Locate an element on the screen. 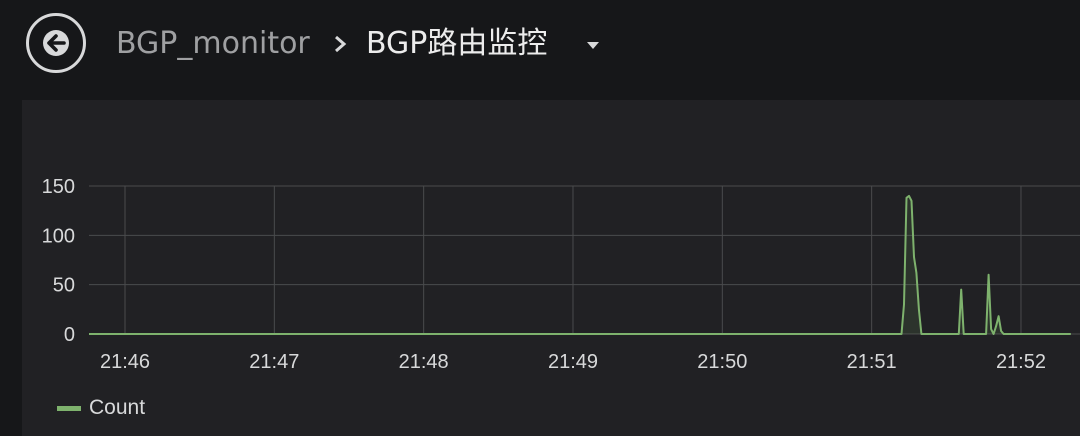 This screenshot has height=436, width=1080. legend-swatch is located at coordinates (69, 408).